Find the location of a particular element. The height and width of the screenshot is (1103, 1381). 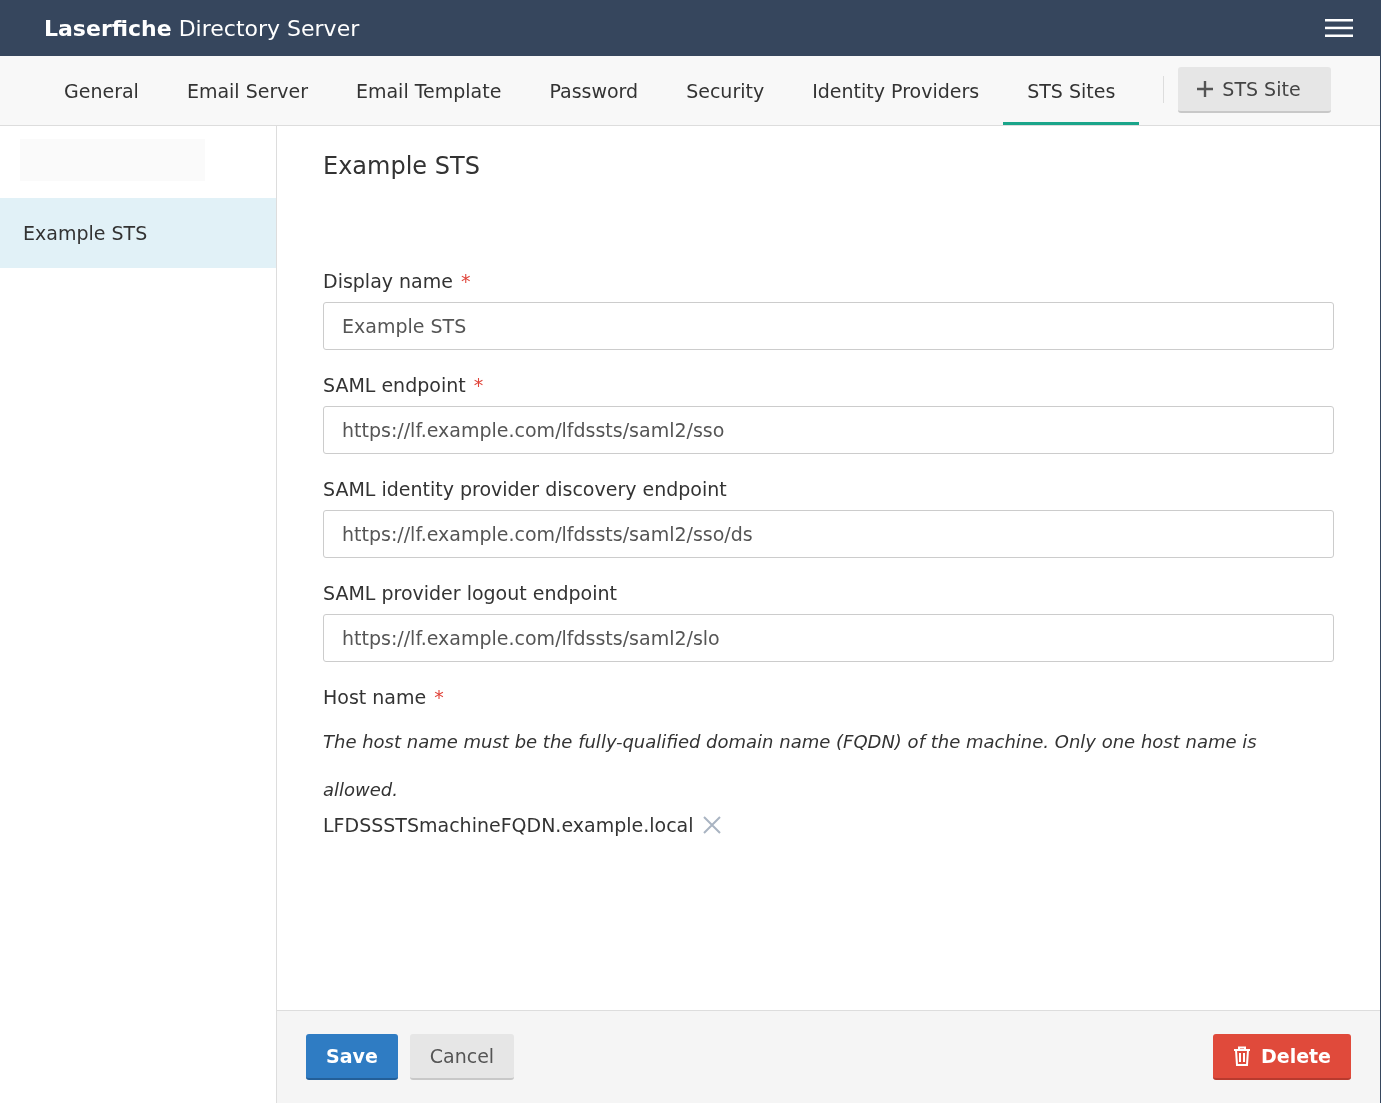

delete-button: Delete is located at coordinates (1281, 1057).